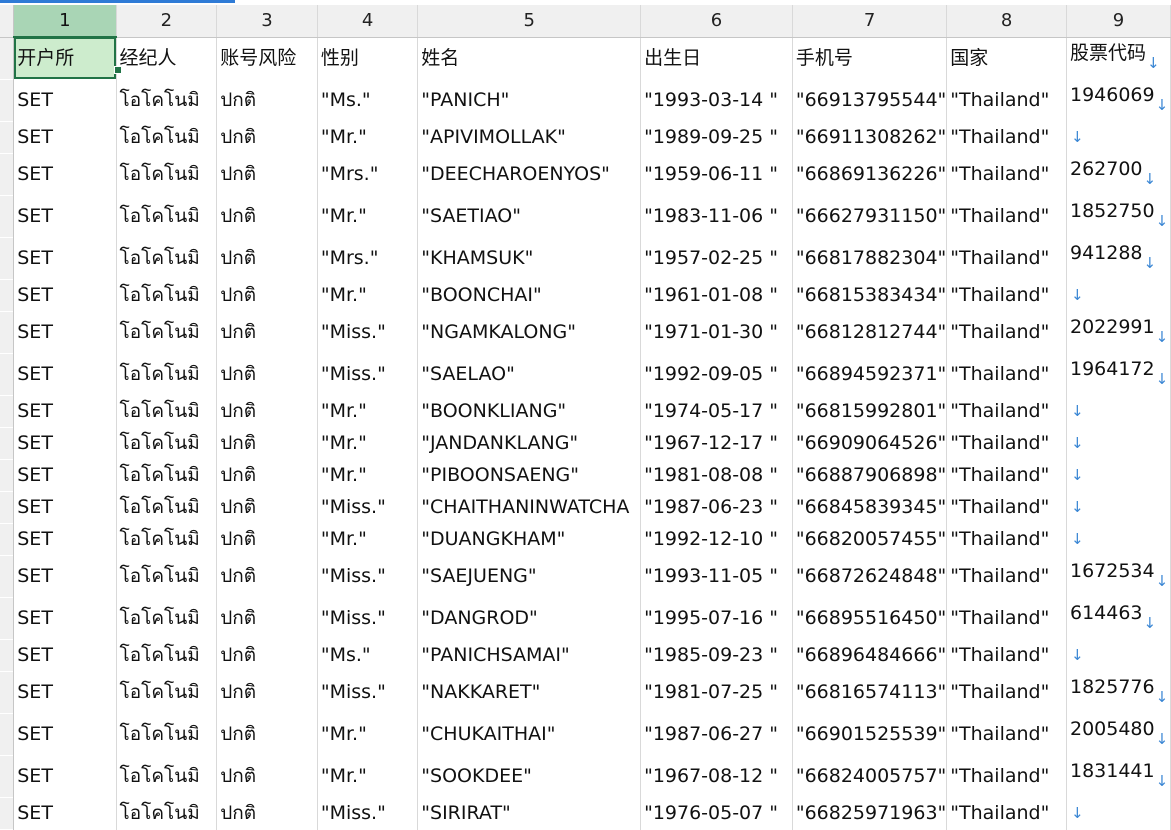  I want to click on column-header: 3, so click(267, 21).